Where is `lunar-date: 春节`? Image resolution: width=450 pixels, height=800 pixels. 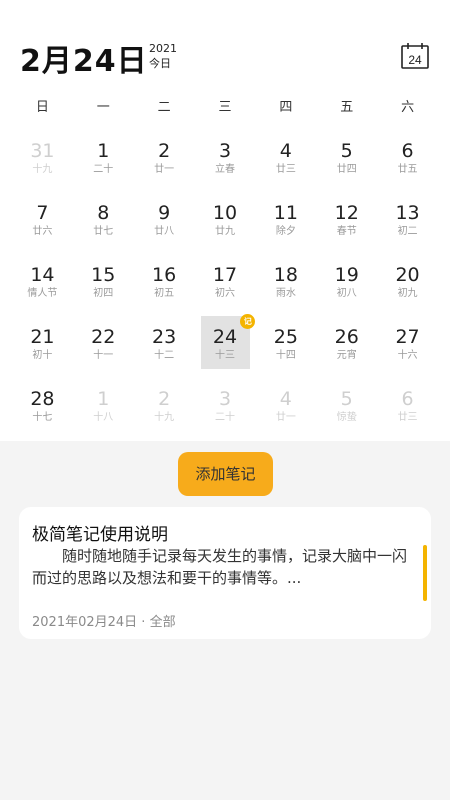
lunar-date: 春节 is located at coordinates (346, 231).